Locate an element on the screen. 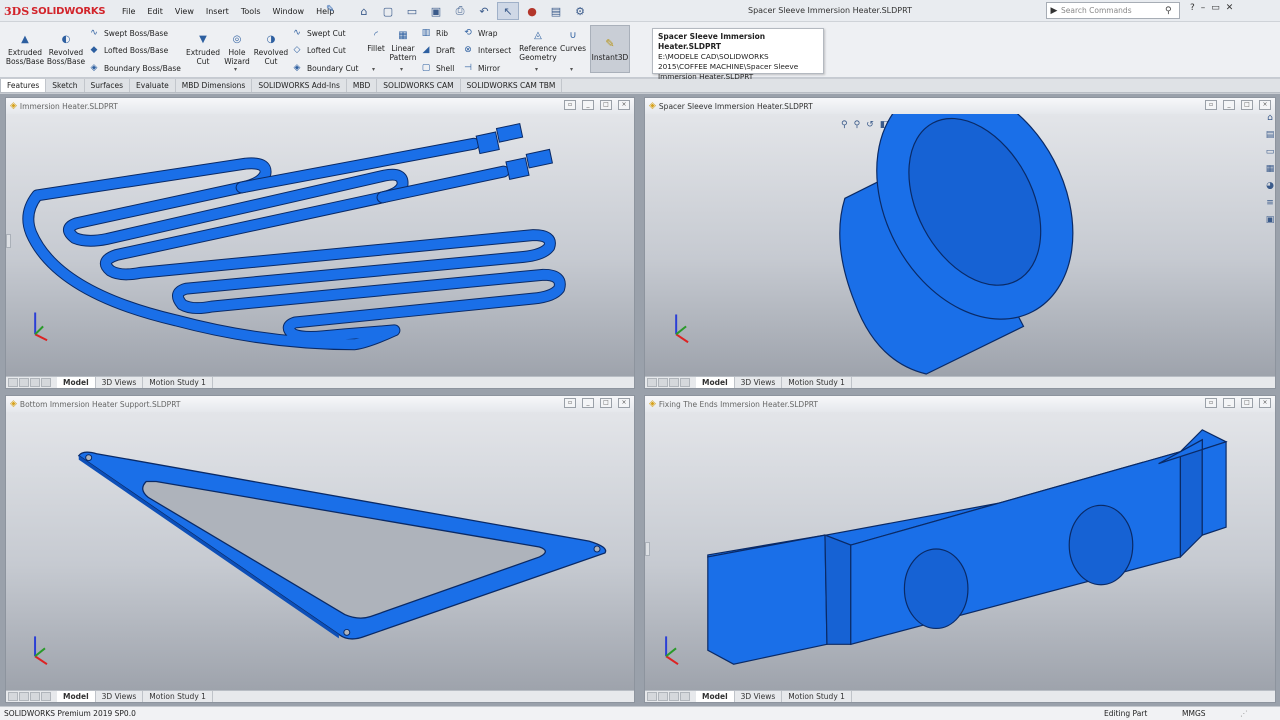 This screenshot has width=1280, height=720. home-icon: ⌂ is located at coordinates (364, 11).